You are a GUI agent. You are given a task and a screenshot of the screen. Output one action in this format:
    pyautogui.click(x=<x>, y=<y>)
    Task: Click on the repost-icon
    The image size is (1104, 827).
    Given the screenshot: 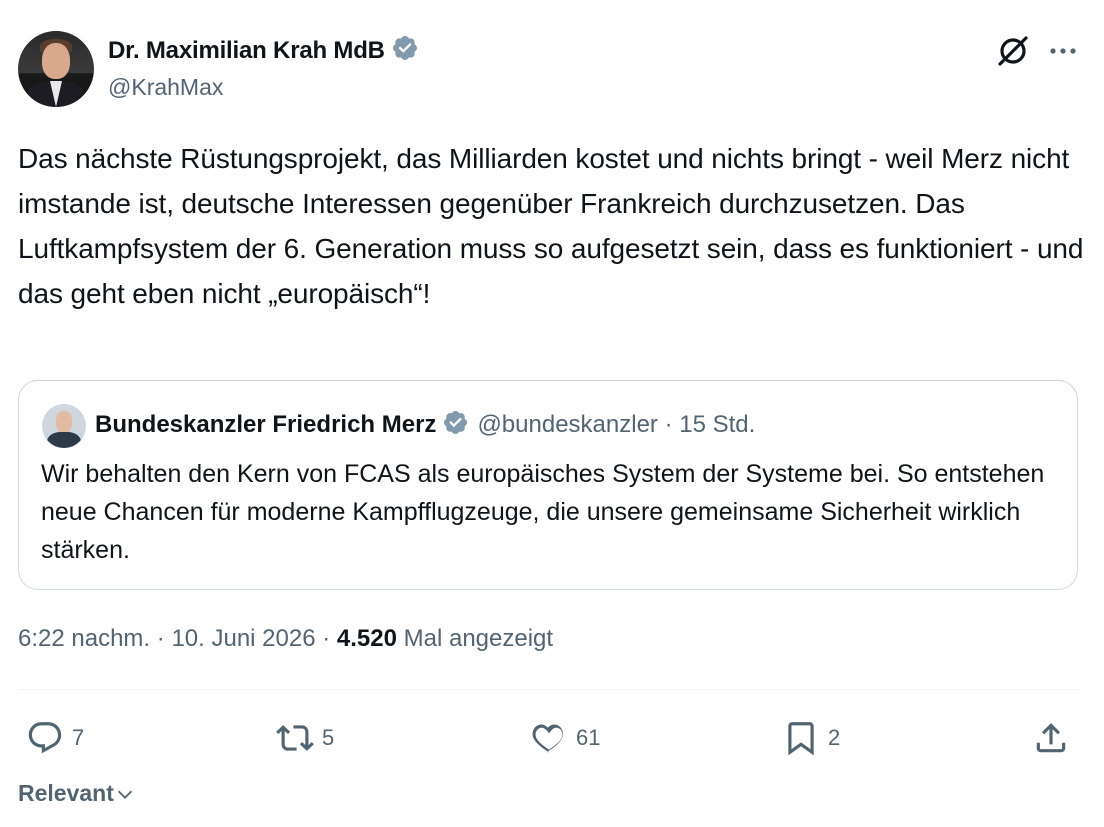 What is the action you would take?
    pyautogui.click(x=295, y=738)
    